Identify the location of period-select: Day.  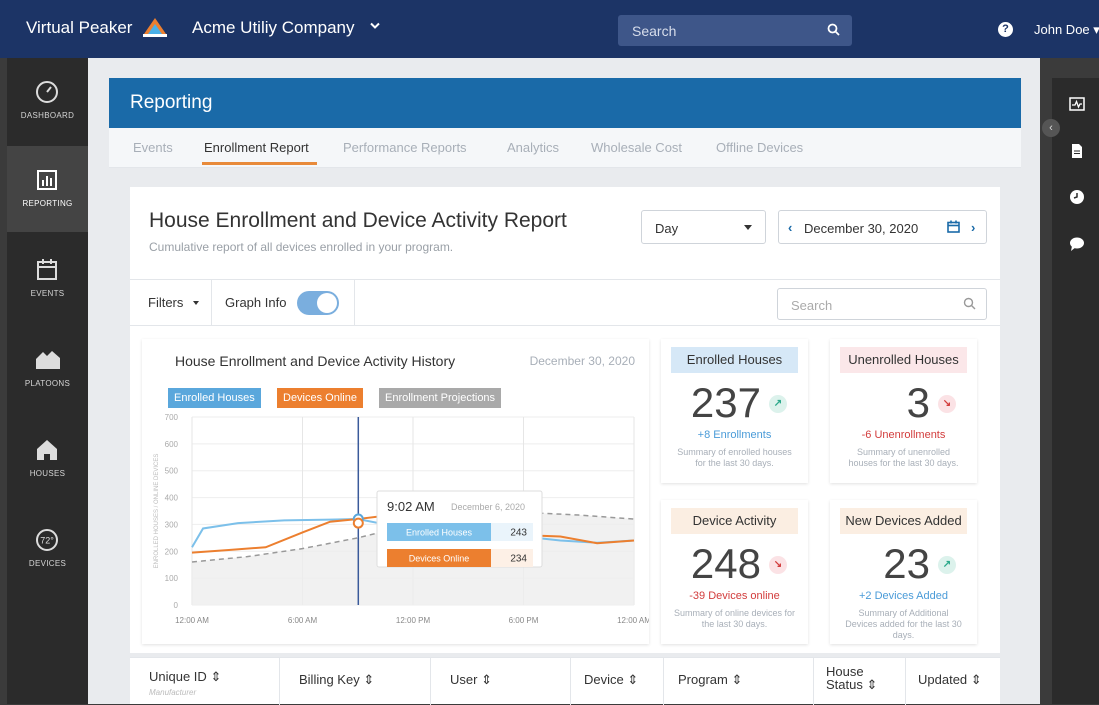
(703, 227).